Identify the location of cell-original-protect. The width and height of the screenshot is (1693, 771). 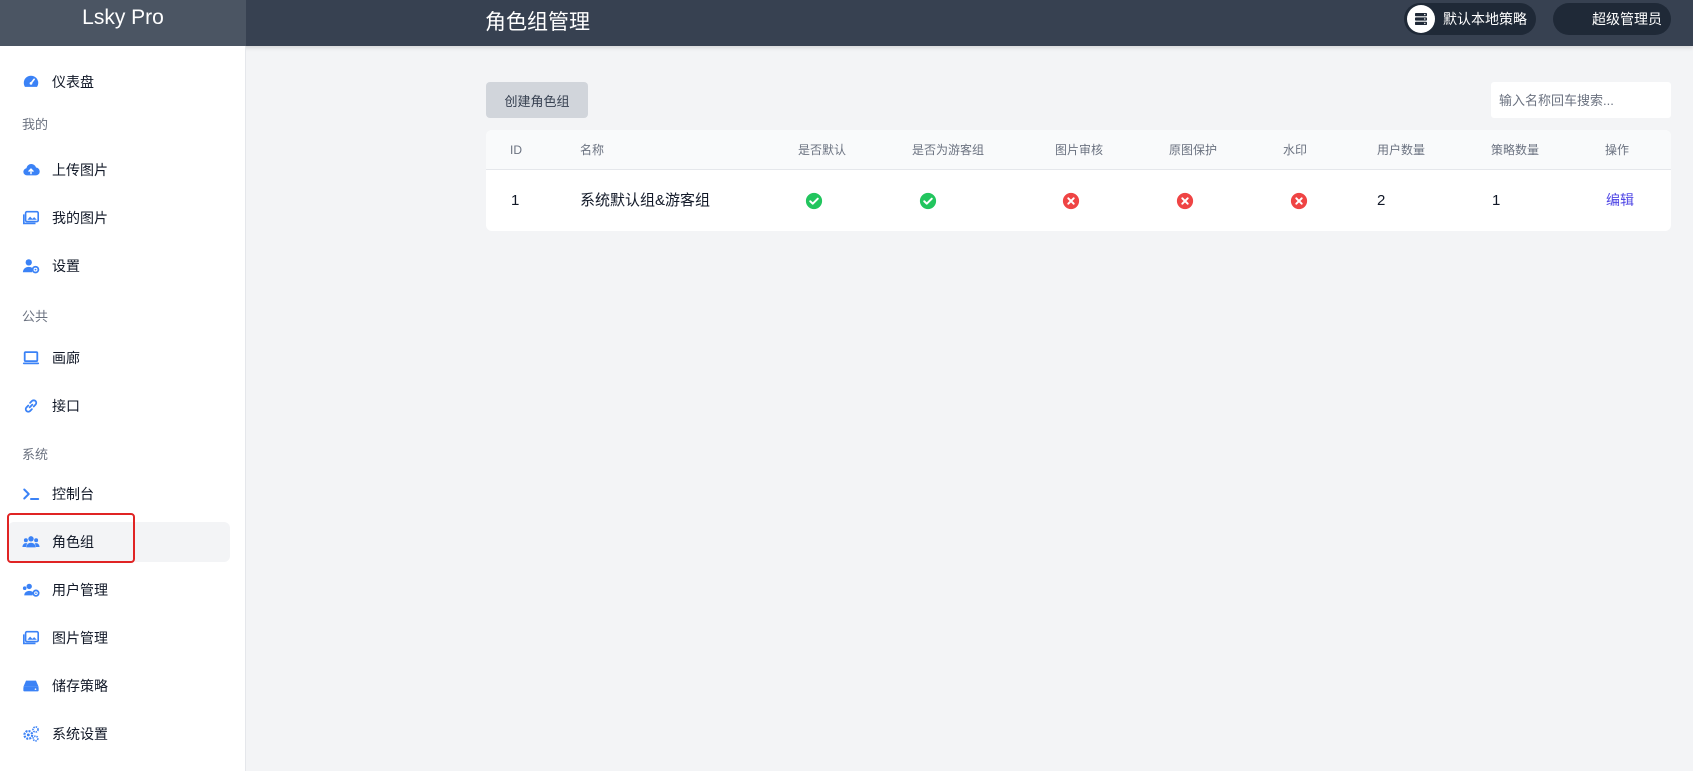
(1185, 200).